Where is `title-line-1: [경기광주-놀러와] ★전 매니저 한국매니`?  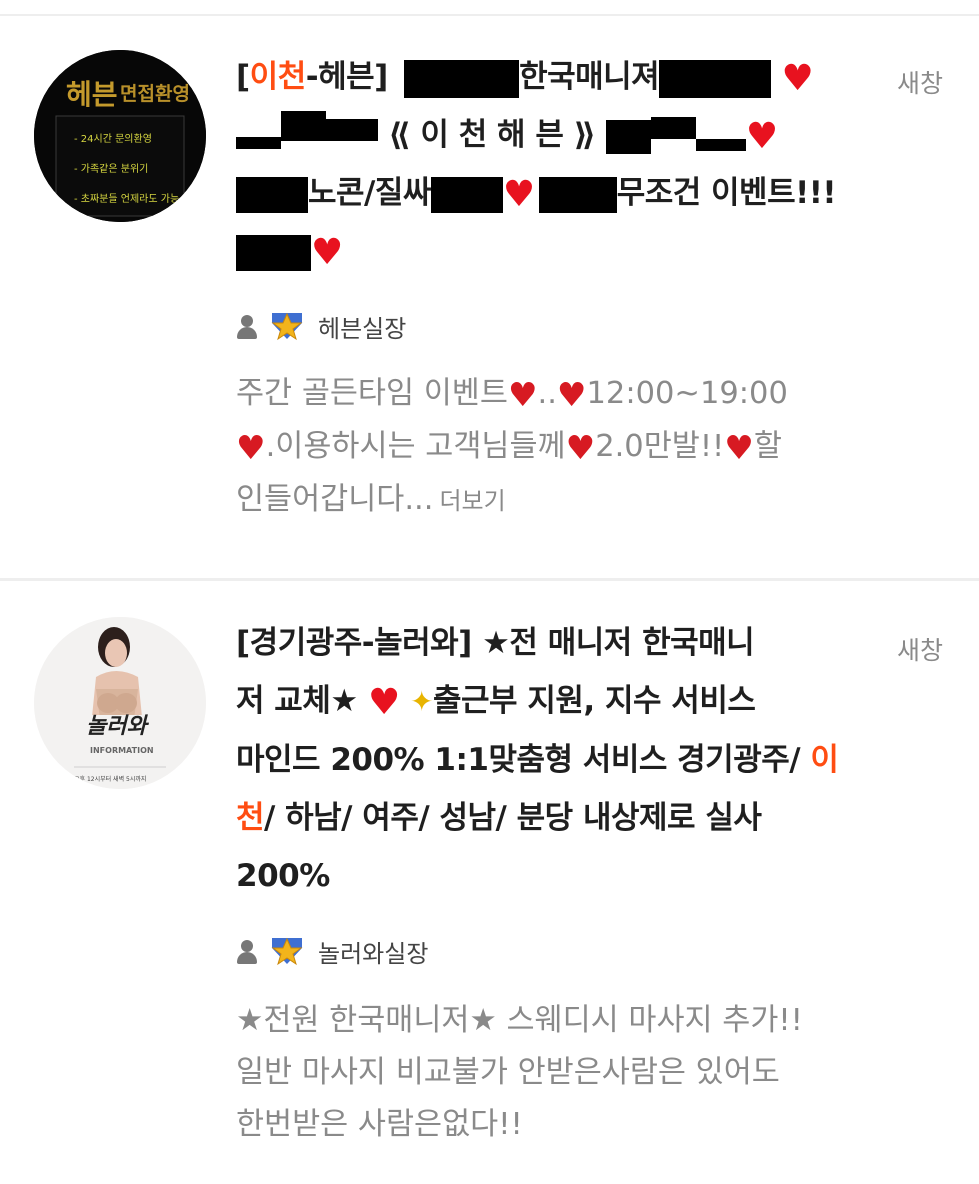 title-line-1: [경기광주-놀러와] ★전 매니저 한국매니 is located at coordinates (561, 643).